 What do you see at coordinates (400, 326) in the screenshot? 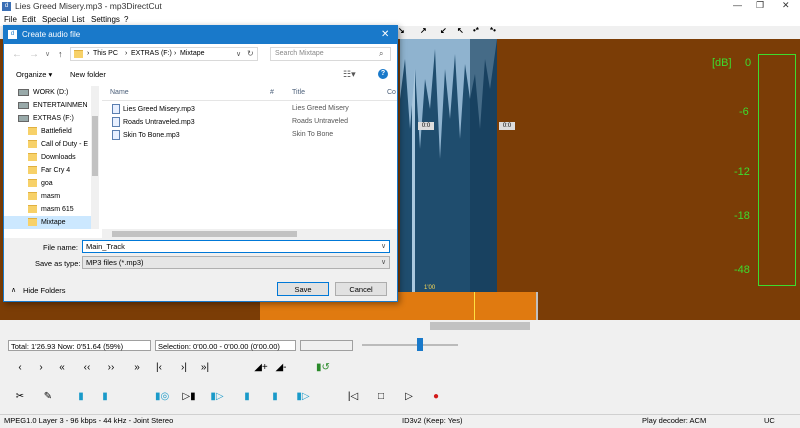
I see `horizontal-scrollbar` at bounding box center [400, 326].